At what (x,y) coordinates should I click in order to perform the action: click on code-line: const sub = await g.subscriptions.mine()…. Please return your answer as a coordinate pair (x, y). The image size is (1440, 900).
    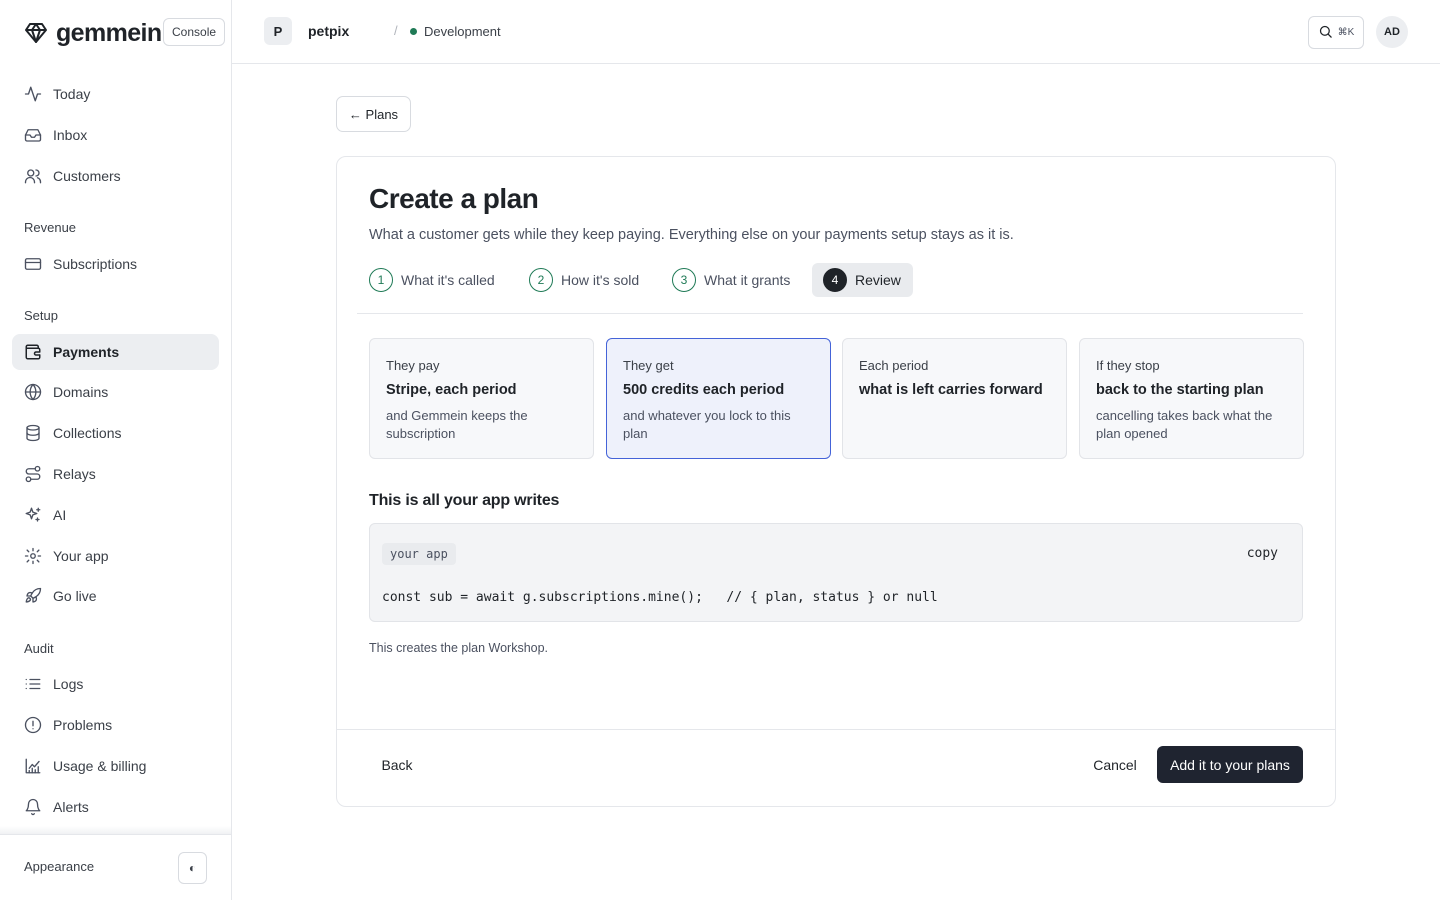
    Looking at the image, I should click on (660, 597).